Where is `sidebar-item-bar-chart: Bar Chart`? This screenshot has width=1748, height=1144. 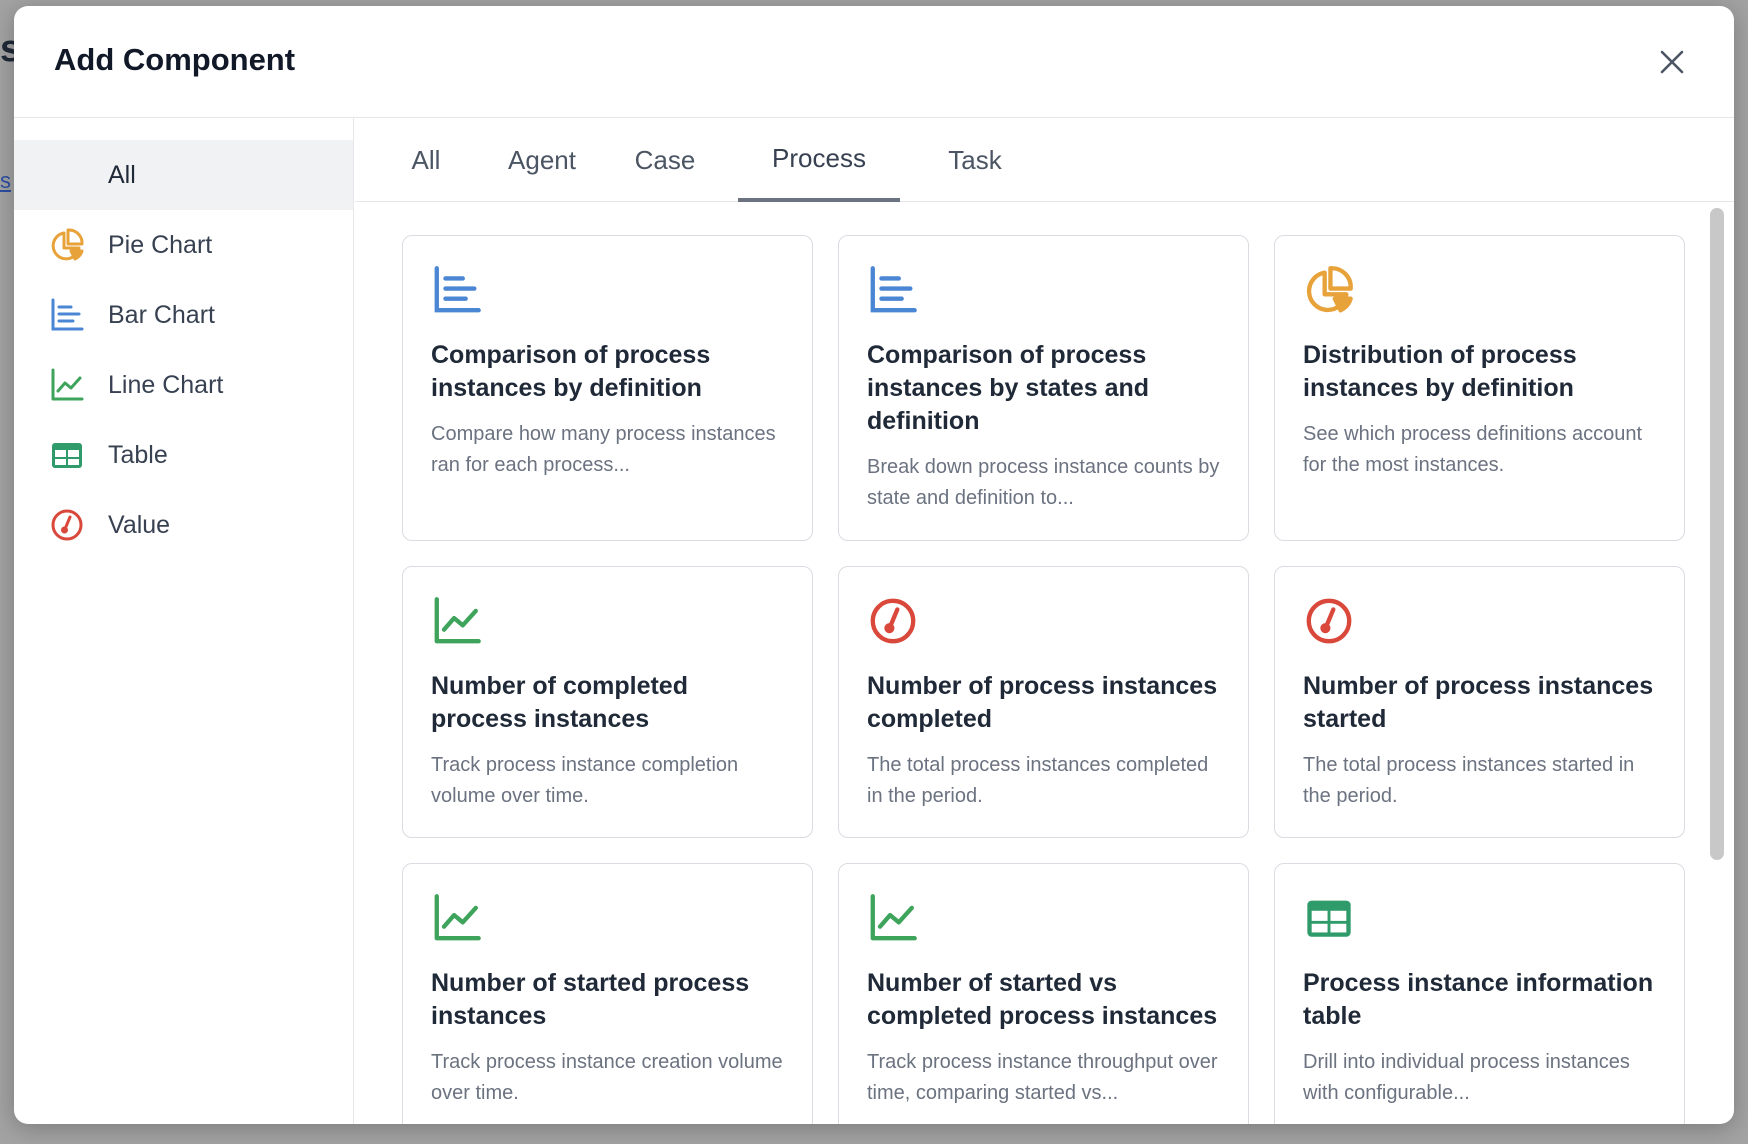 sidebar-item-bar-chart: Bar Chart is located at coordinates (183, 315).